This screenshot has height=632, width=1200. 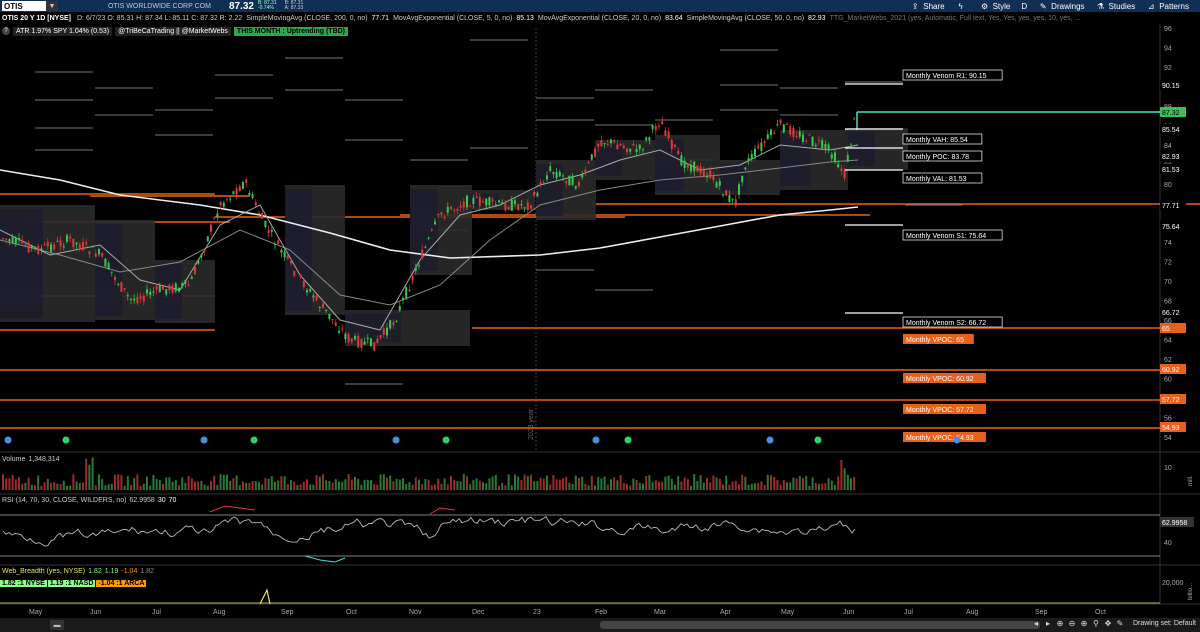 What do you see at coordinates (1115, 6) in the screenshot?
I see `studies-button: ⚗ Studies` at bounding box center [1115, 6].